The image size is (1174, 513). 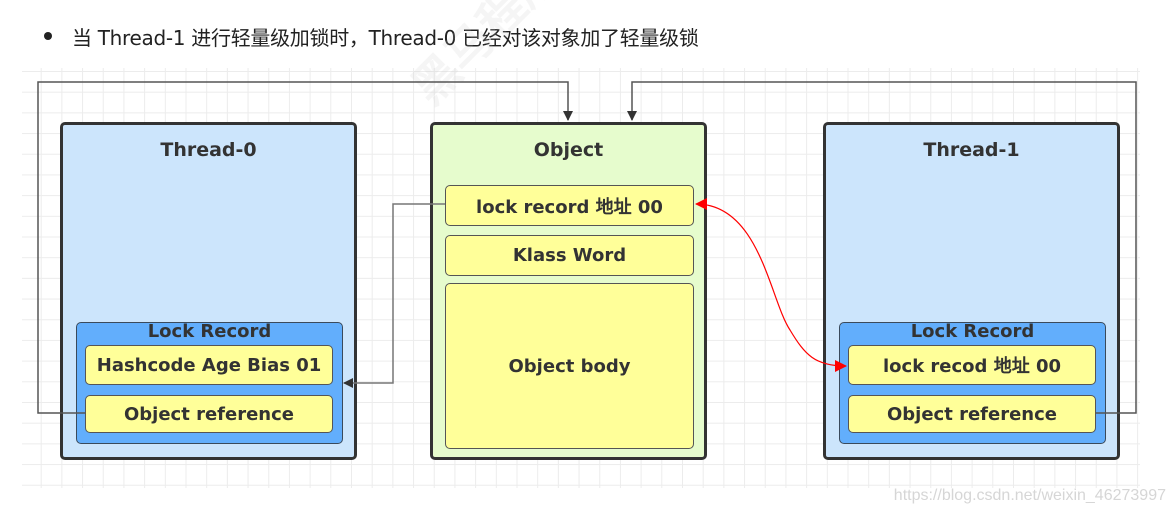 What do you see at coordinates (569, 366) in the screenshot?
I see `object-body-cell: Object body` at bounding box center [569, 366].